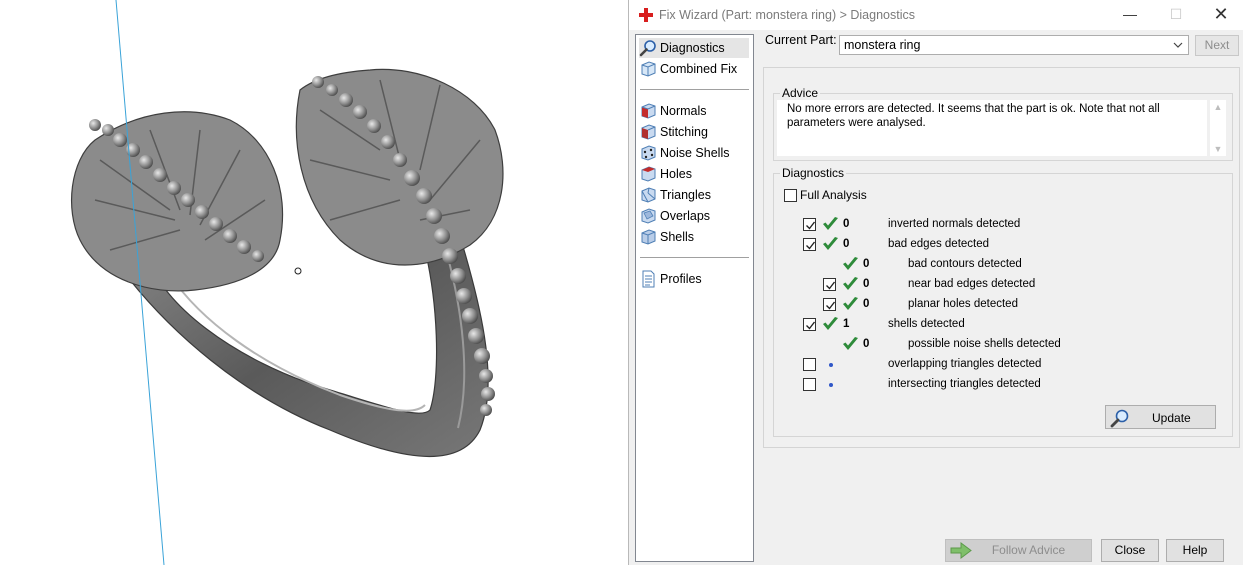  I want to click on rotation-pivot-marker, so click(298, 271).